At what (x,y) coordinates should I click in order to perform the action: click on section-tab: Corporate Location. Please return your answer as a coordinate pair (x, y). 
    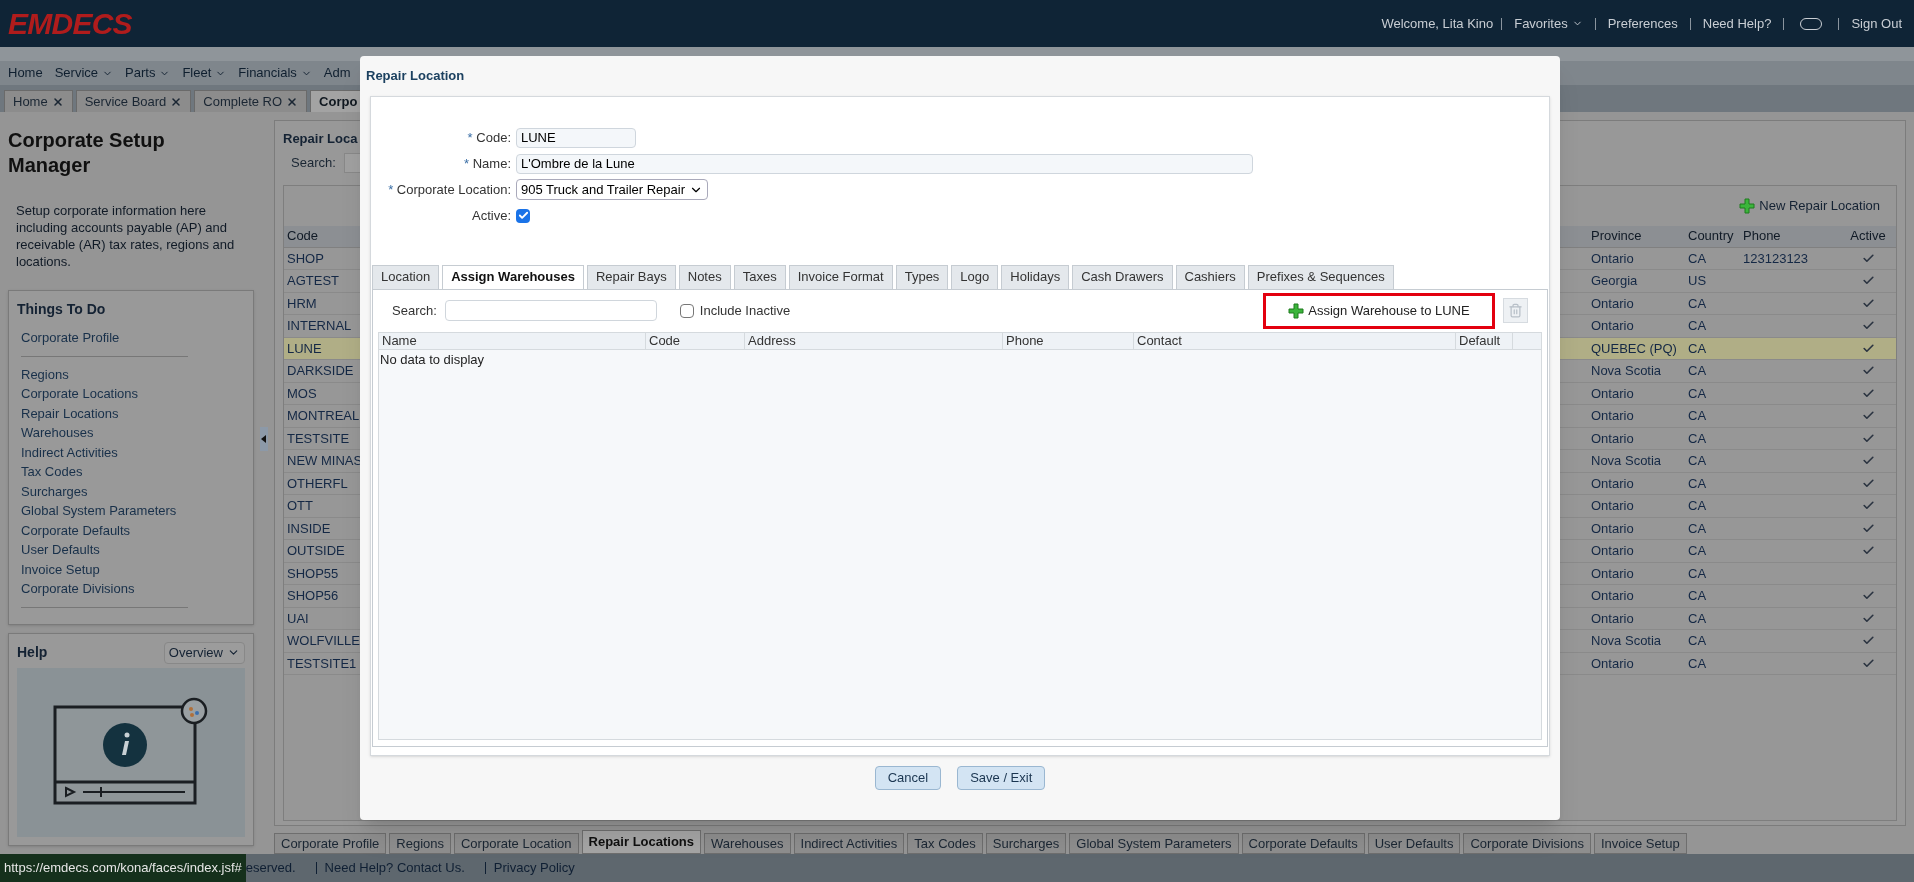
    Looking at the image, I should click on (516, 843).